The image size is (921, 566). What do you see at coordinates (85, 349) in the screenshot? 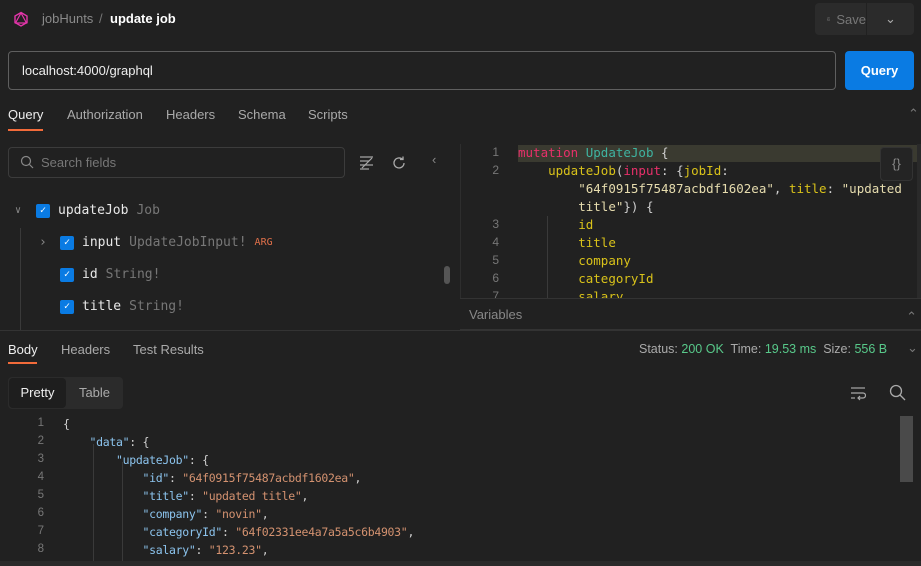
I see `tab-response-headers: Headers` at bounding box center [85, 349].